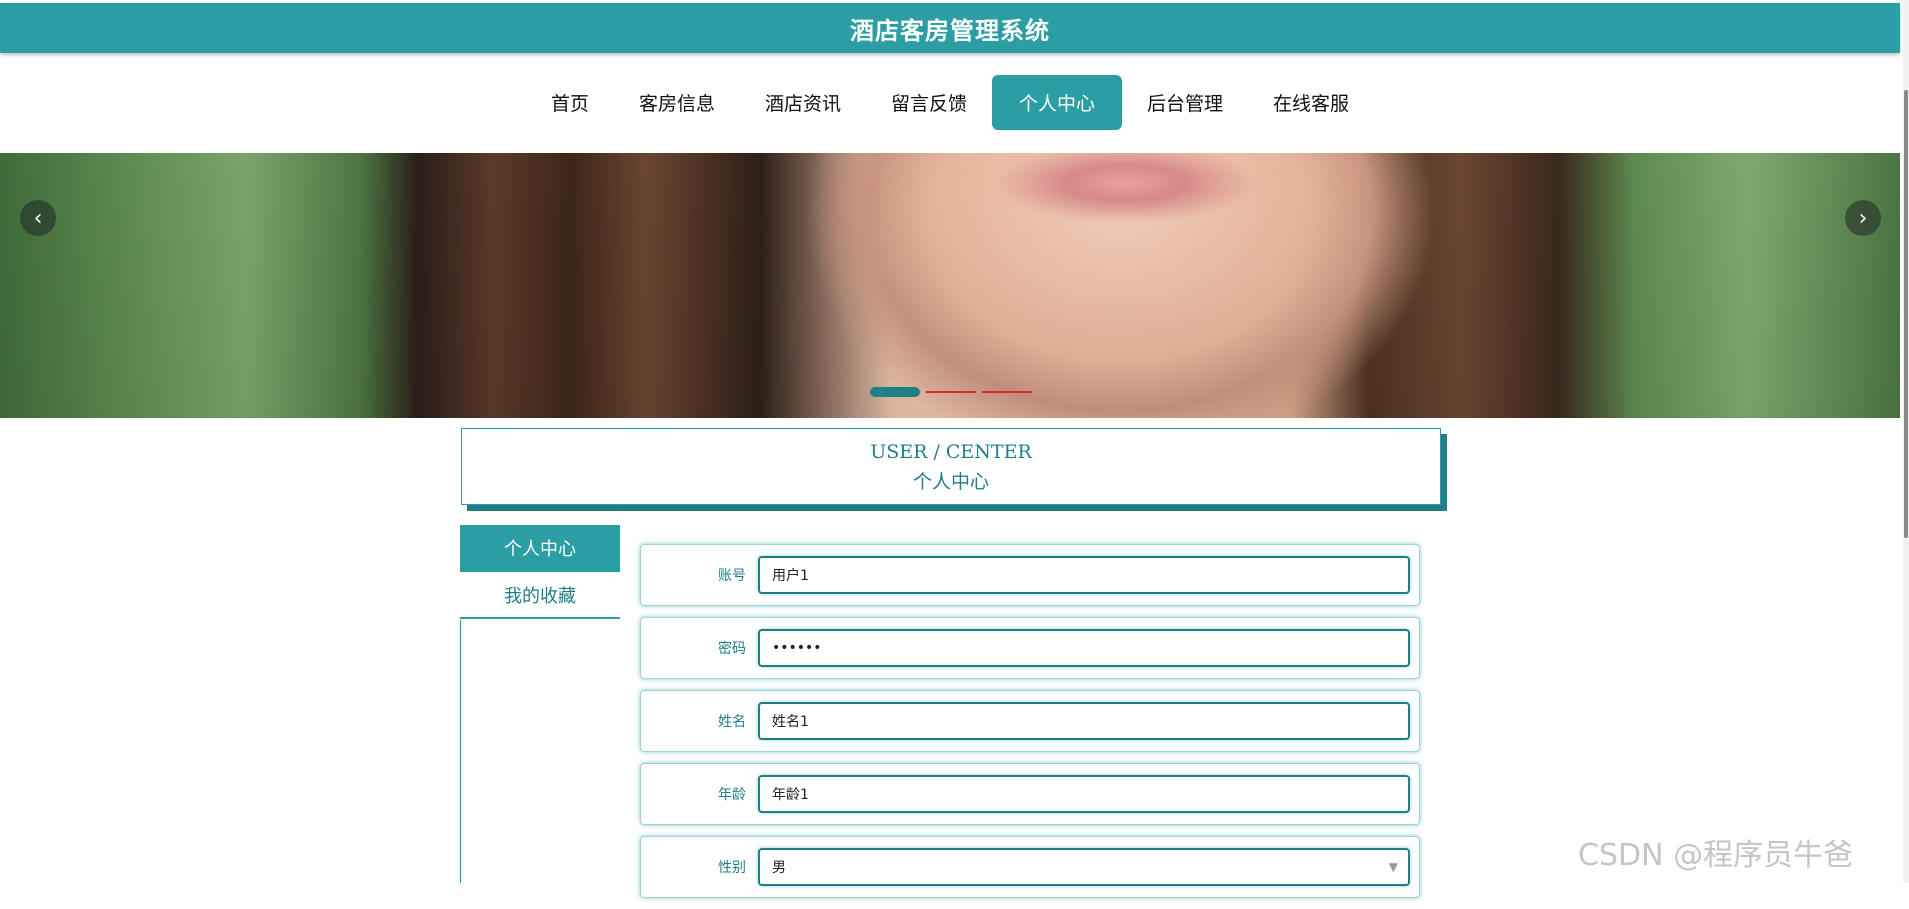 The height and width of the screenshot is (909, 1909). I want to click on name-input: 姓名1, so click(1084, 721).